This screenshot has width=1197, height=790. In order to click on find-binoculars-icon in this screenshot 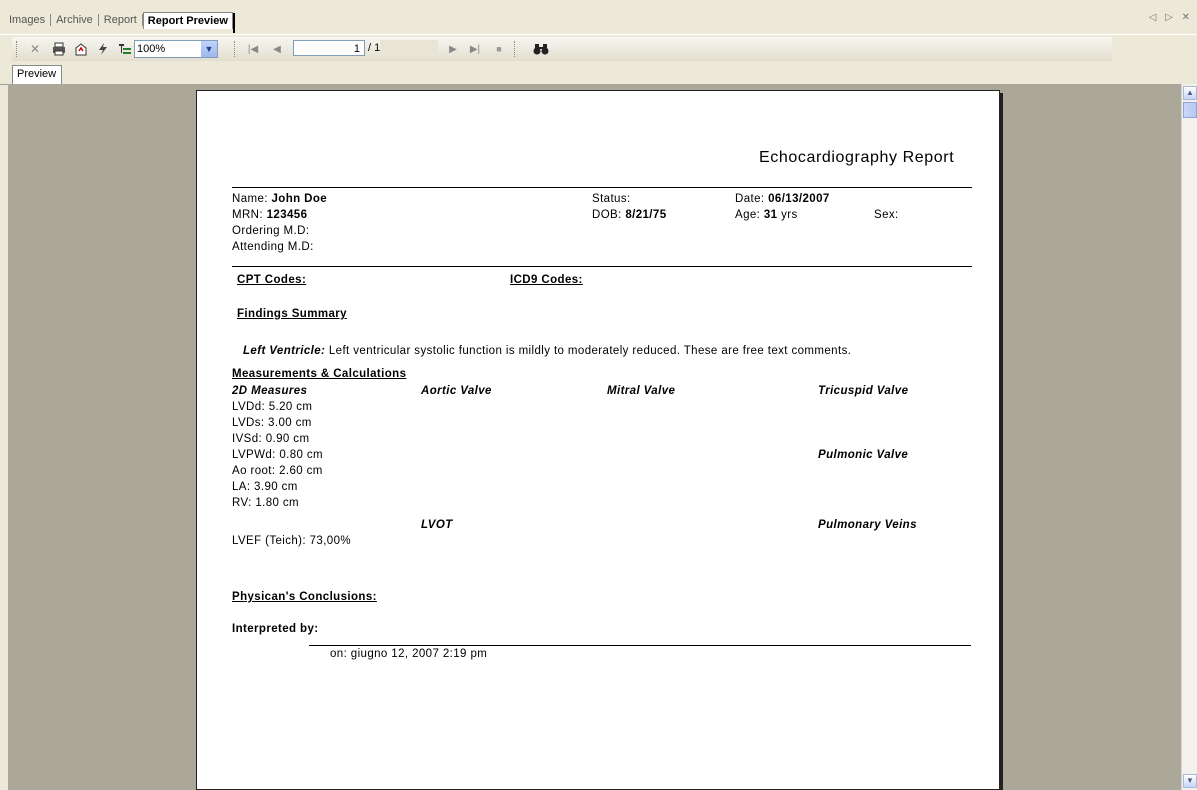, I will do `click(541, 49)`.